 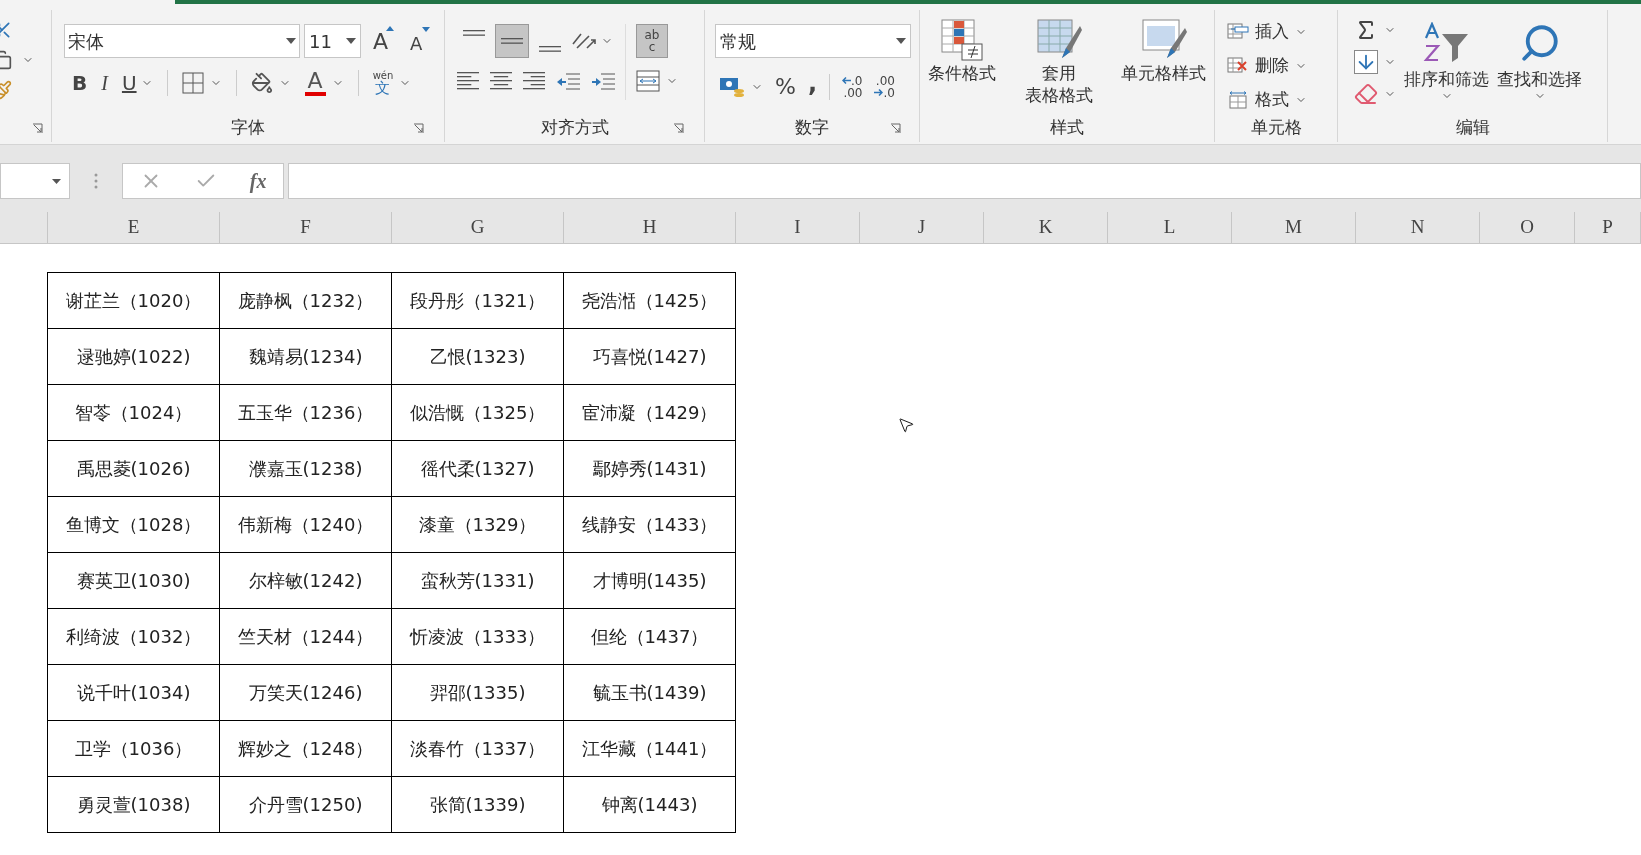 I want to click on column-header: P, so click(x=1608, y=227).